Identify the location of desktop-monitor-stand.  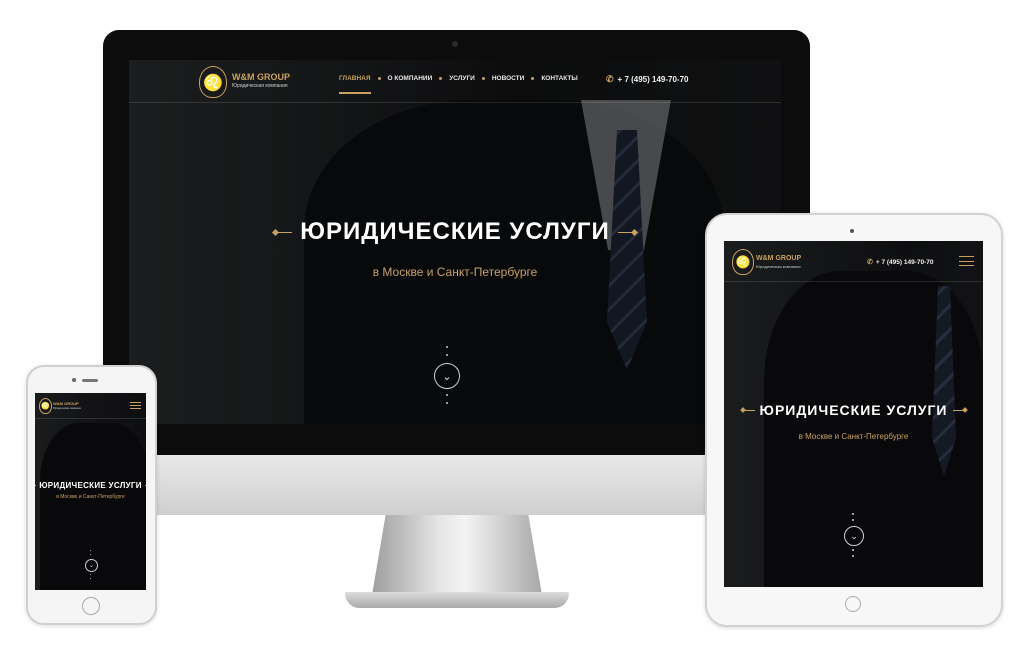
(457, 555).